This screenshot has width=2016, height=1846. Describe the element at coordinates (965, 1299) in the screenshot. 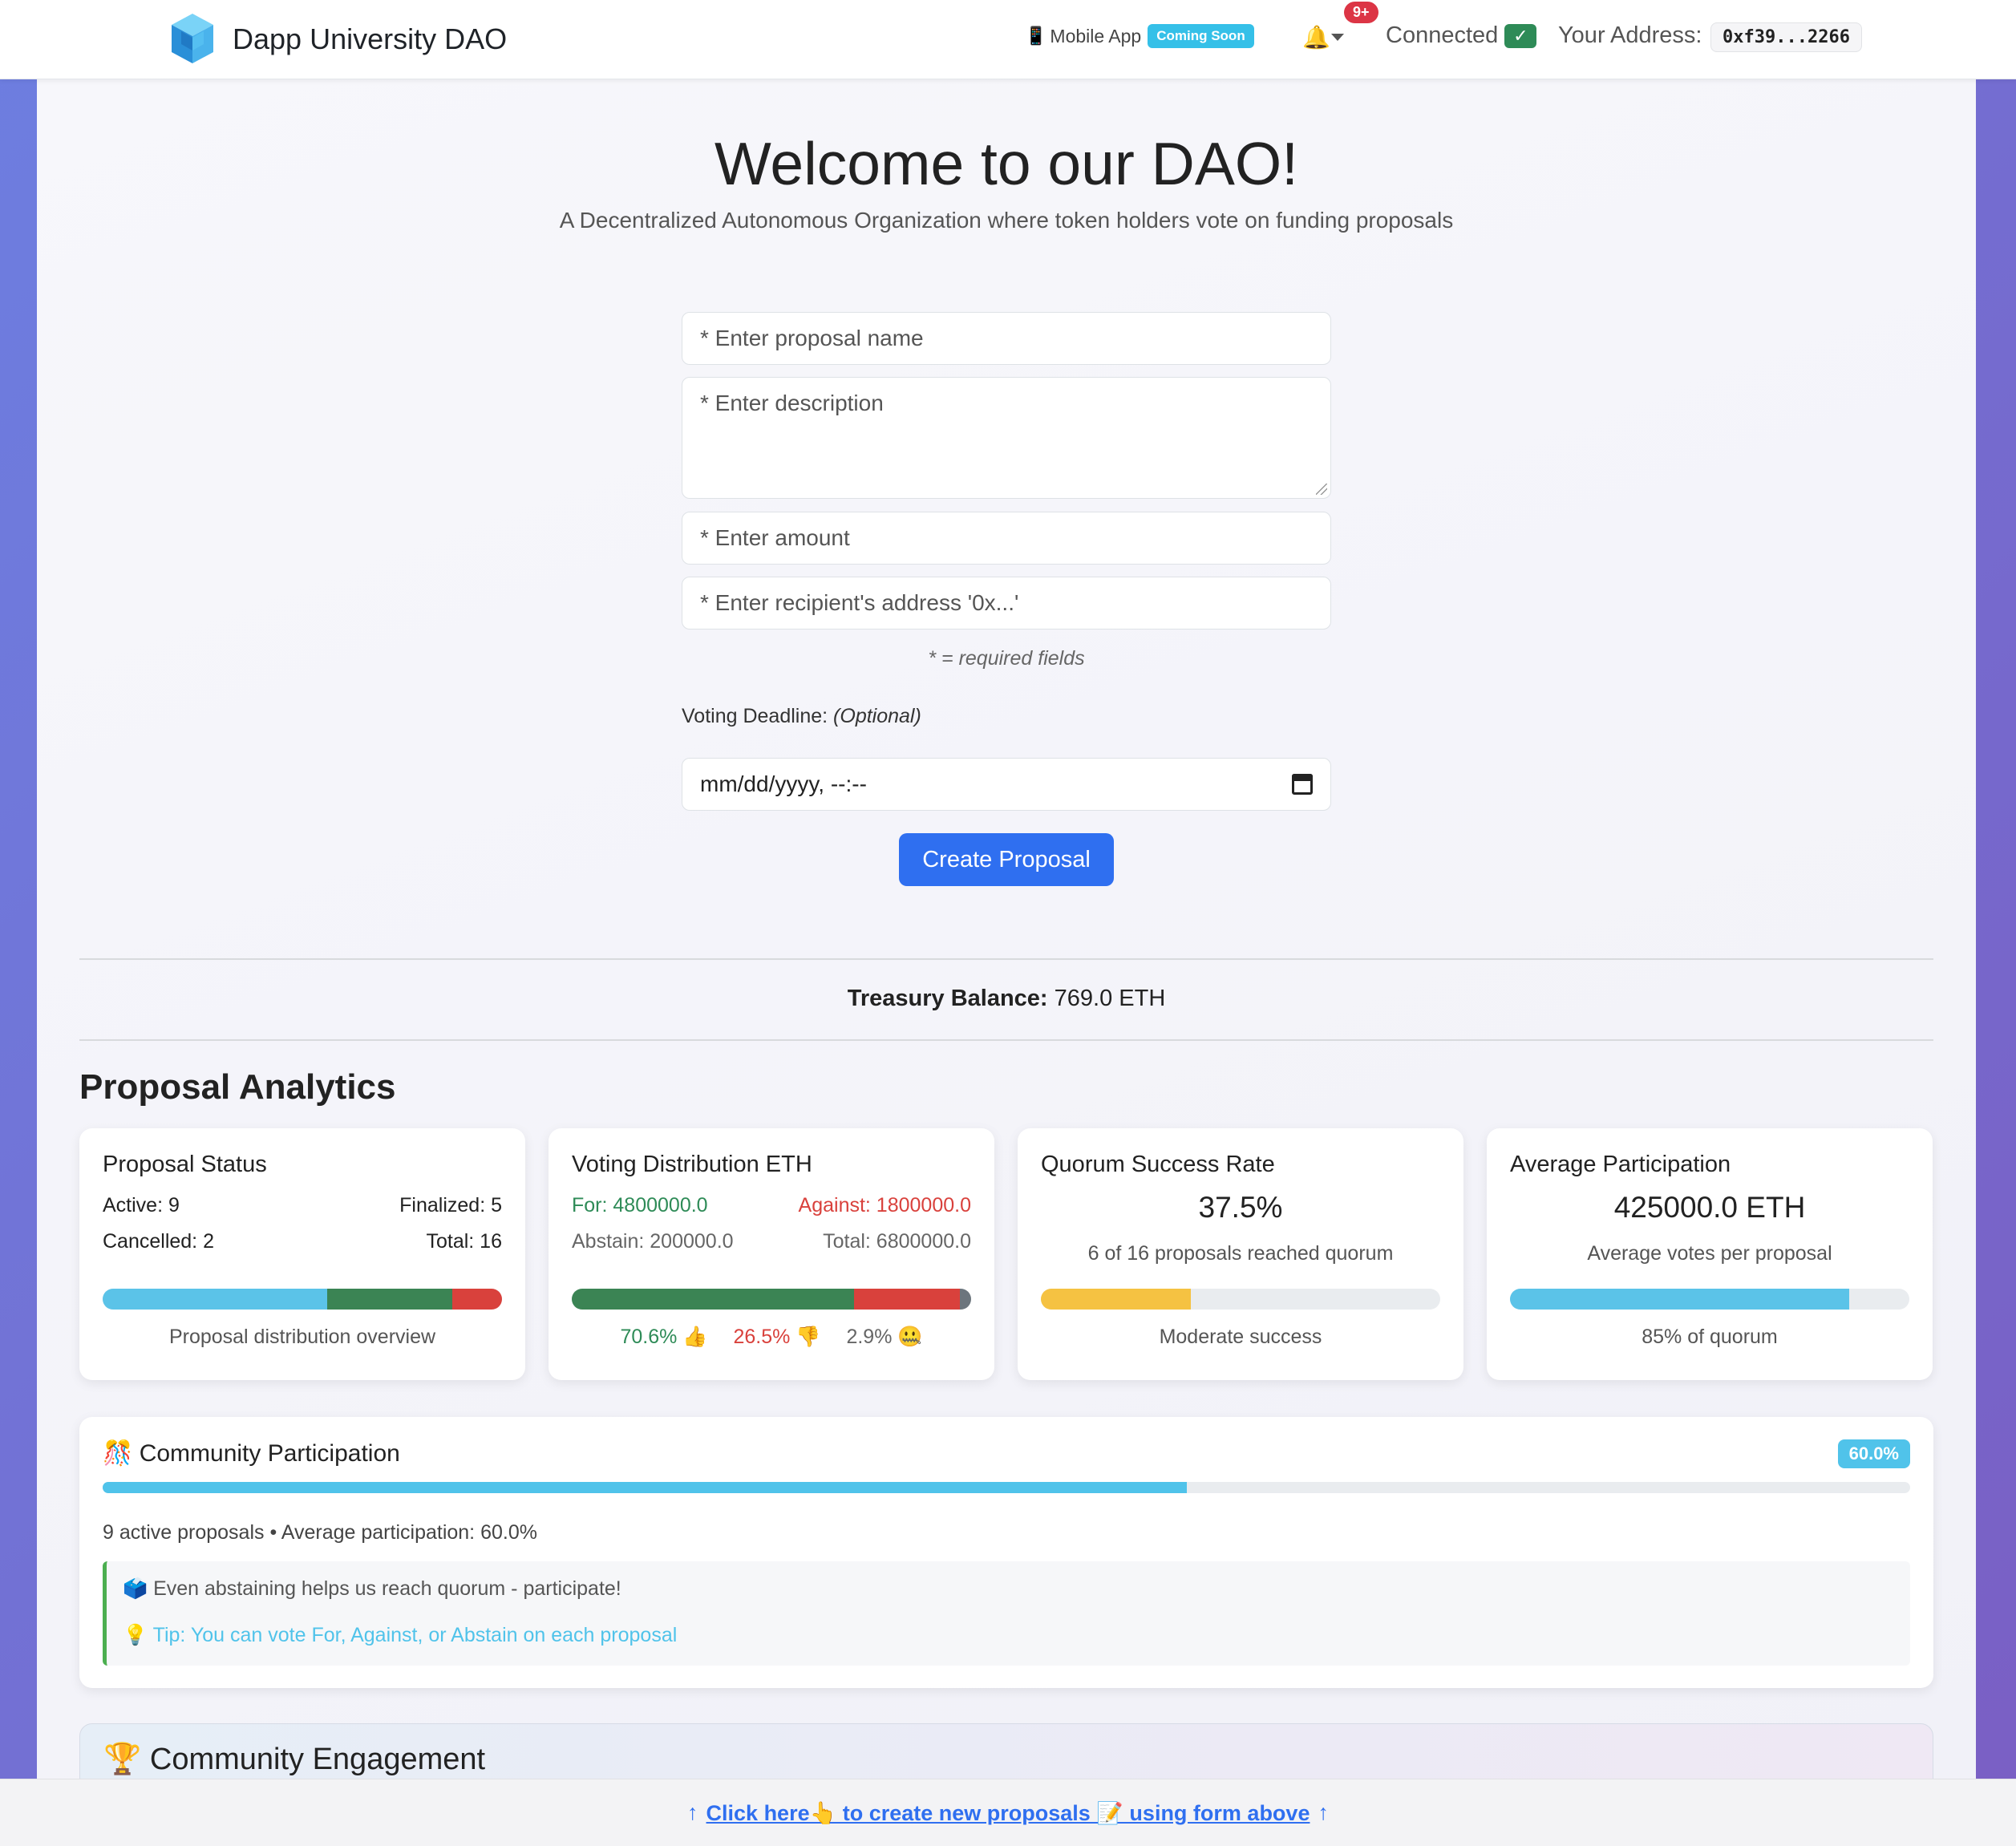

I see `vote-bar-abstain` at that location.